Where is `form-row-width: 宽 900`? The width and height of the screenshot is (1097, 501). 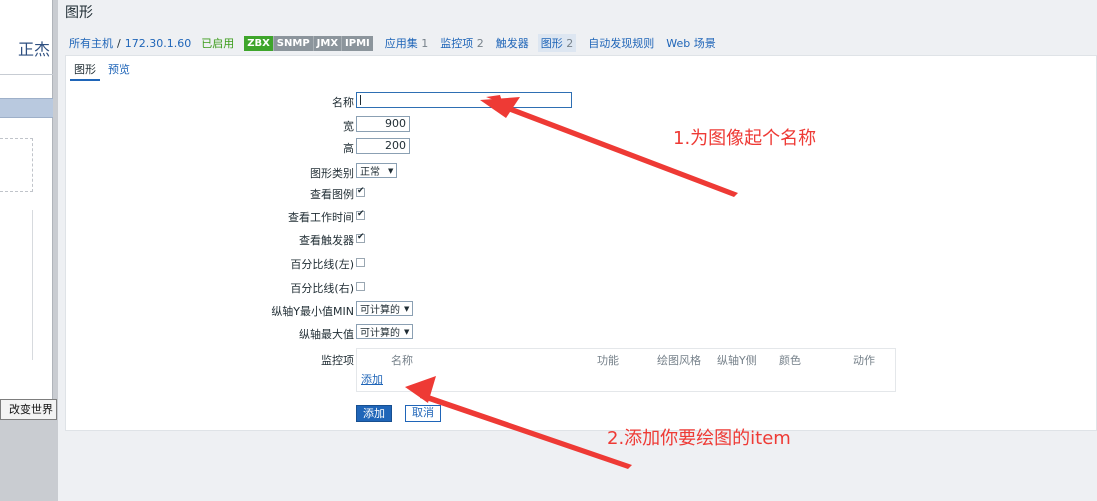 form-row-width: 宽 900 is located at coordinates (581, 125).